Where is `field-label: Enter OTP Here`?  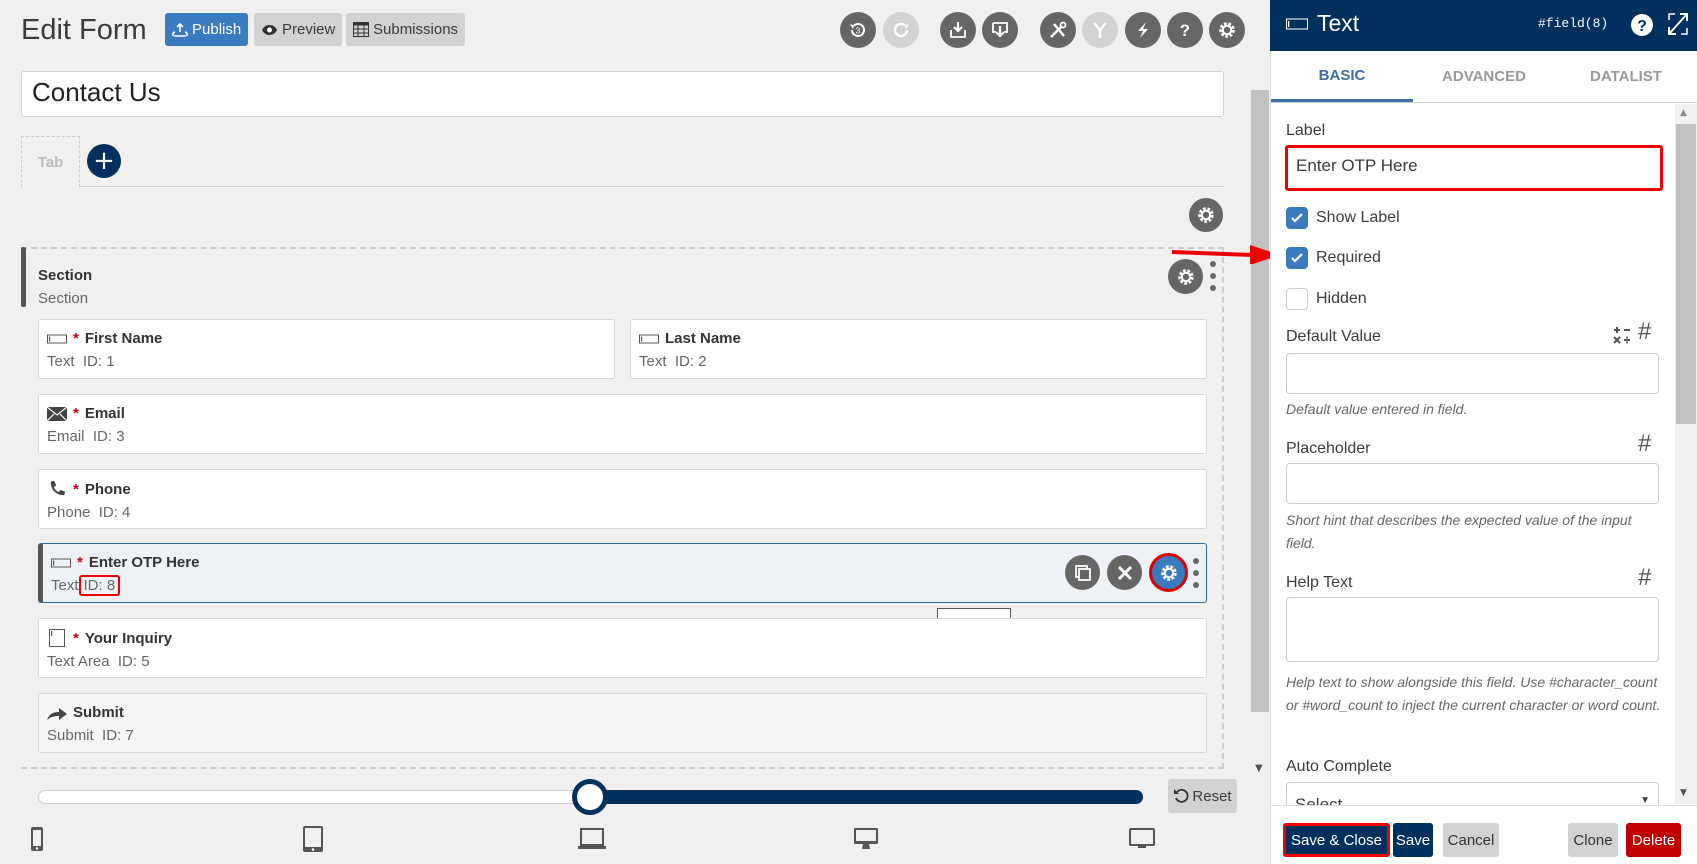
field-label: Enter OTP Here is located at coordinates (144, 562).